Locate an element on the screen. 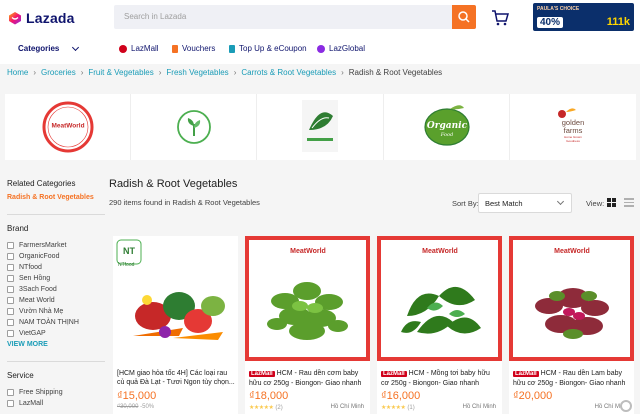 Image resolution: width=640 pixels, height=414 pixels. service-option-label: Free Shipping is located at coordinates (41, 392).